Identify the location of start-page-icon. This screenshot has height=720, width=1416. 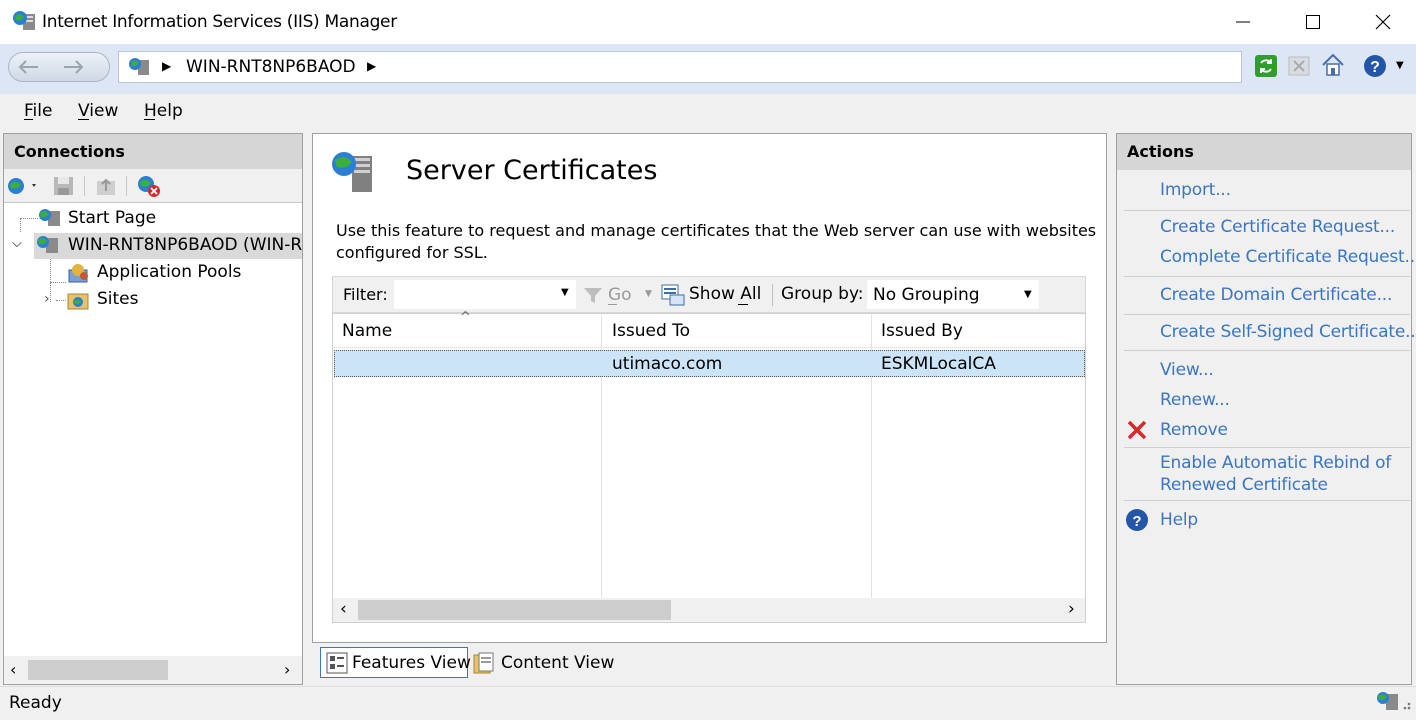
(49, 217).